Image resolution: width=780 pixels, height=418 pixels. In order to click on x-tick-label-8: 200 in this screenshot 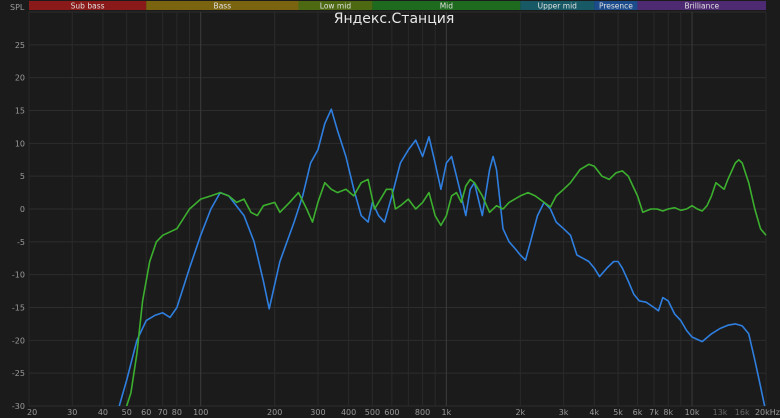, I will do `click(274, 412)`.